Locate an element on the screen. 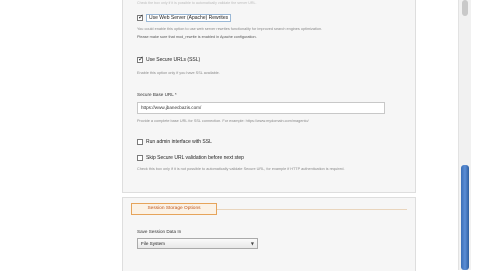  fieldset-divider is located at coordinates (312, 209).